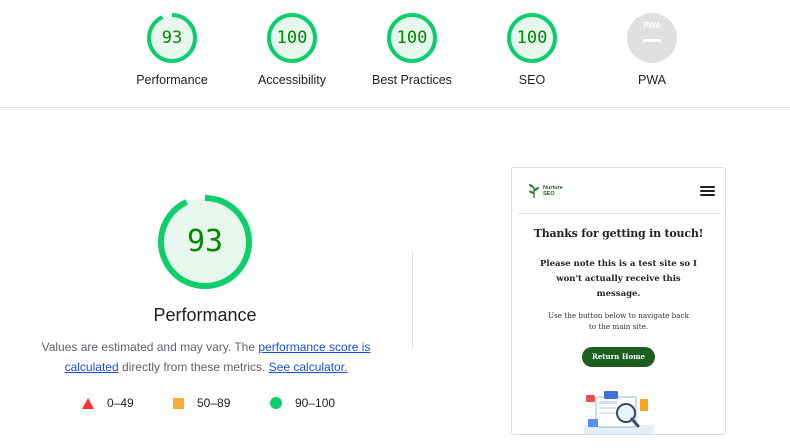  What do you see at coordinates (308, 367) in the screenshot?
I see `see-calculator-link: See calculator.` at bounding box center [308, 367].